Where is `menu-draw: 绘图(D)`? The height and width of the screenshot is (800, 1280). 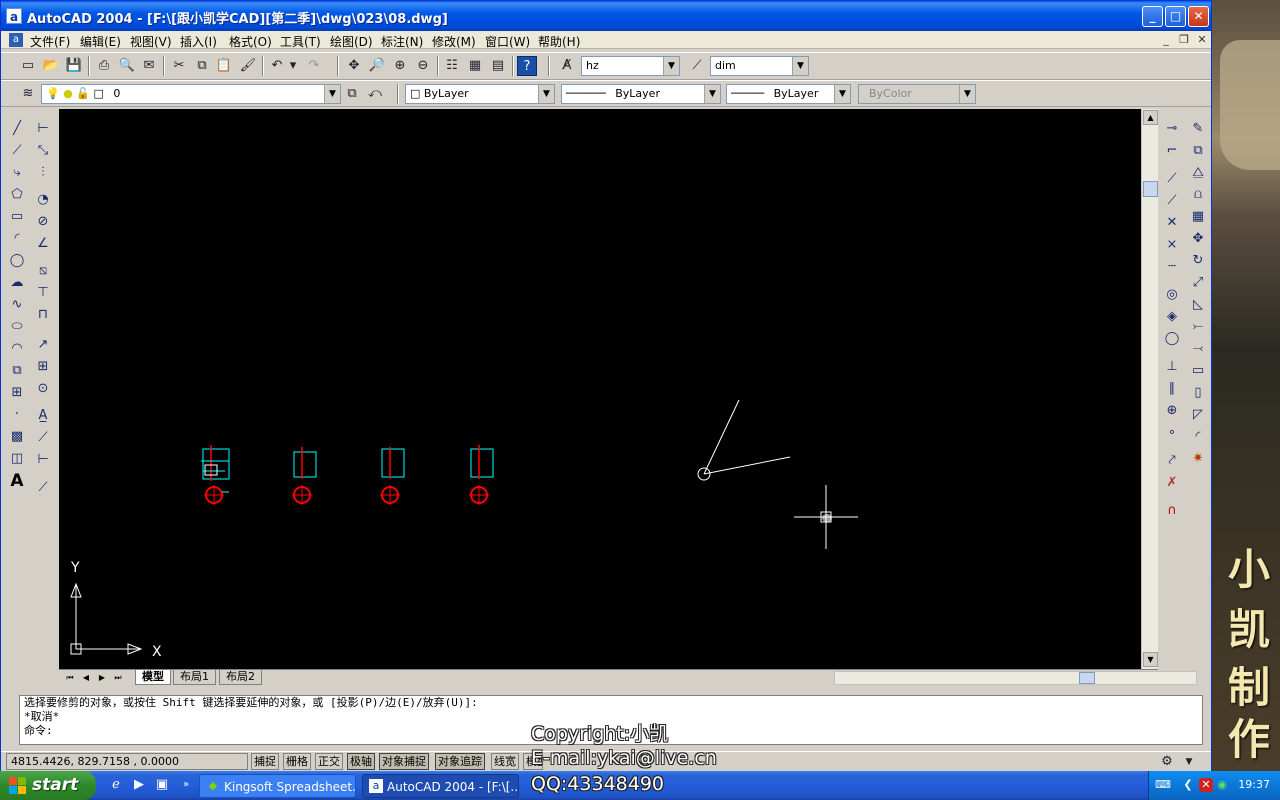 menu-draw: 绘图(D) is located at coordinates (351, 41).